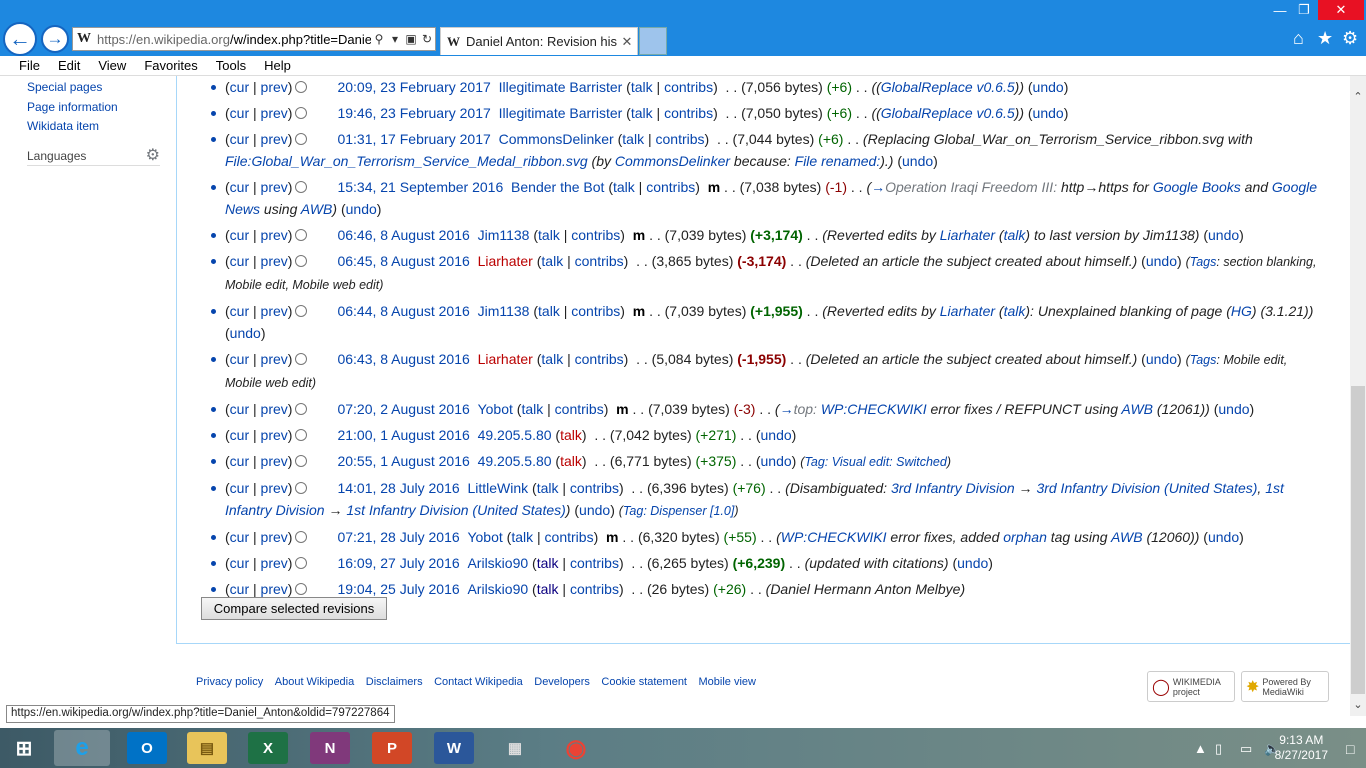 This screenshot has width=1366, height=768. Describe the element at coordinates (69, 65) in the screenshot. I see `menu-edit: Edit` at that location.